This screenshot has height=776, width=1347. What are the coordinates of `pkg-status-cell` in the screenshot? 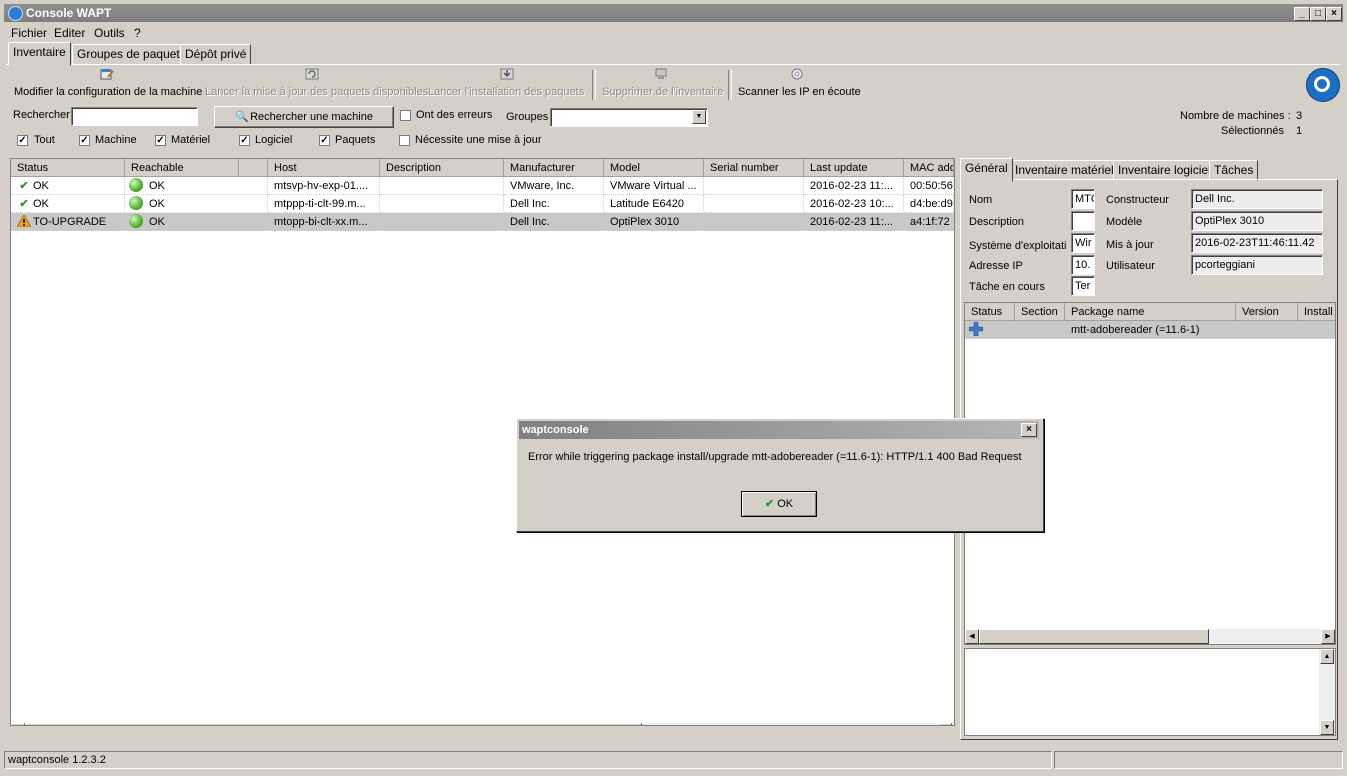 It's located at (990, 330).